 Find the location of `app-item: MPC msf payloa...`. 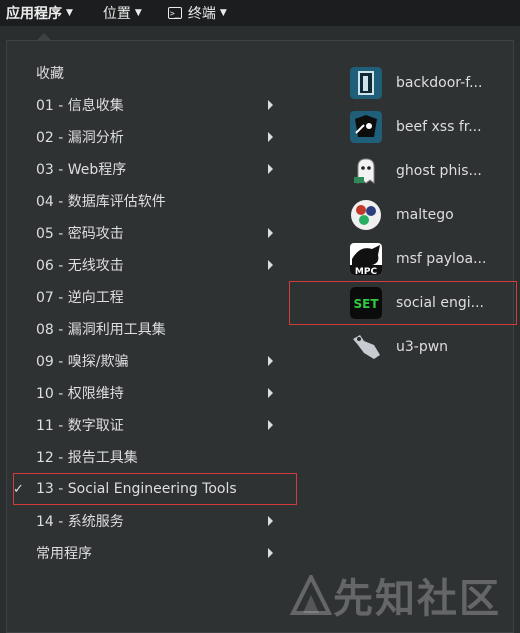

app-item: MPC msf payloa... is located at coordinates (432, 259).